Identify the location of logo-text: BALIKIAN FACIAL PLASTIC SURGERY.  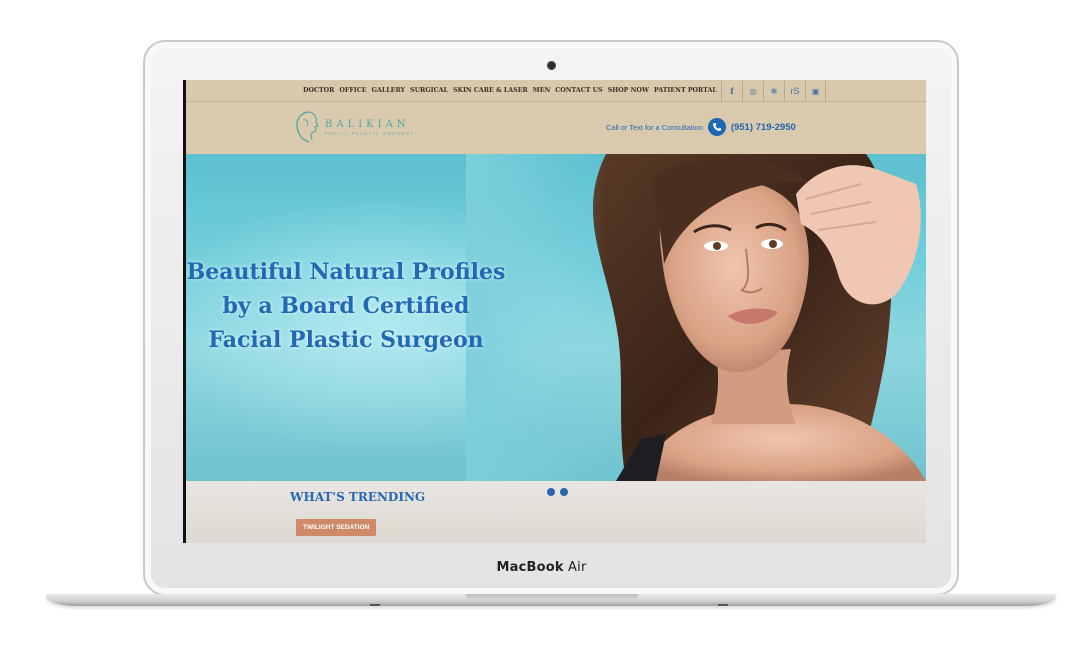
(370, 127).